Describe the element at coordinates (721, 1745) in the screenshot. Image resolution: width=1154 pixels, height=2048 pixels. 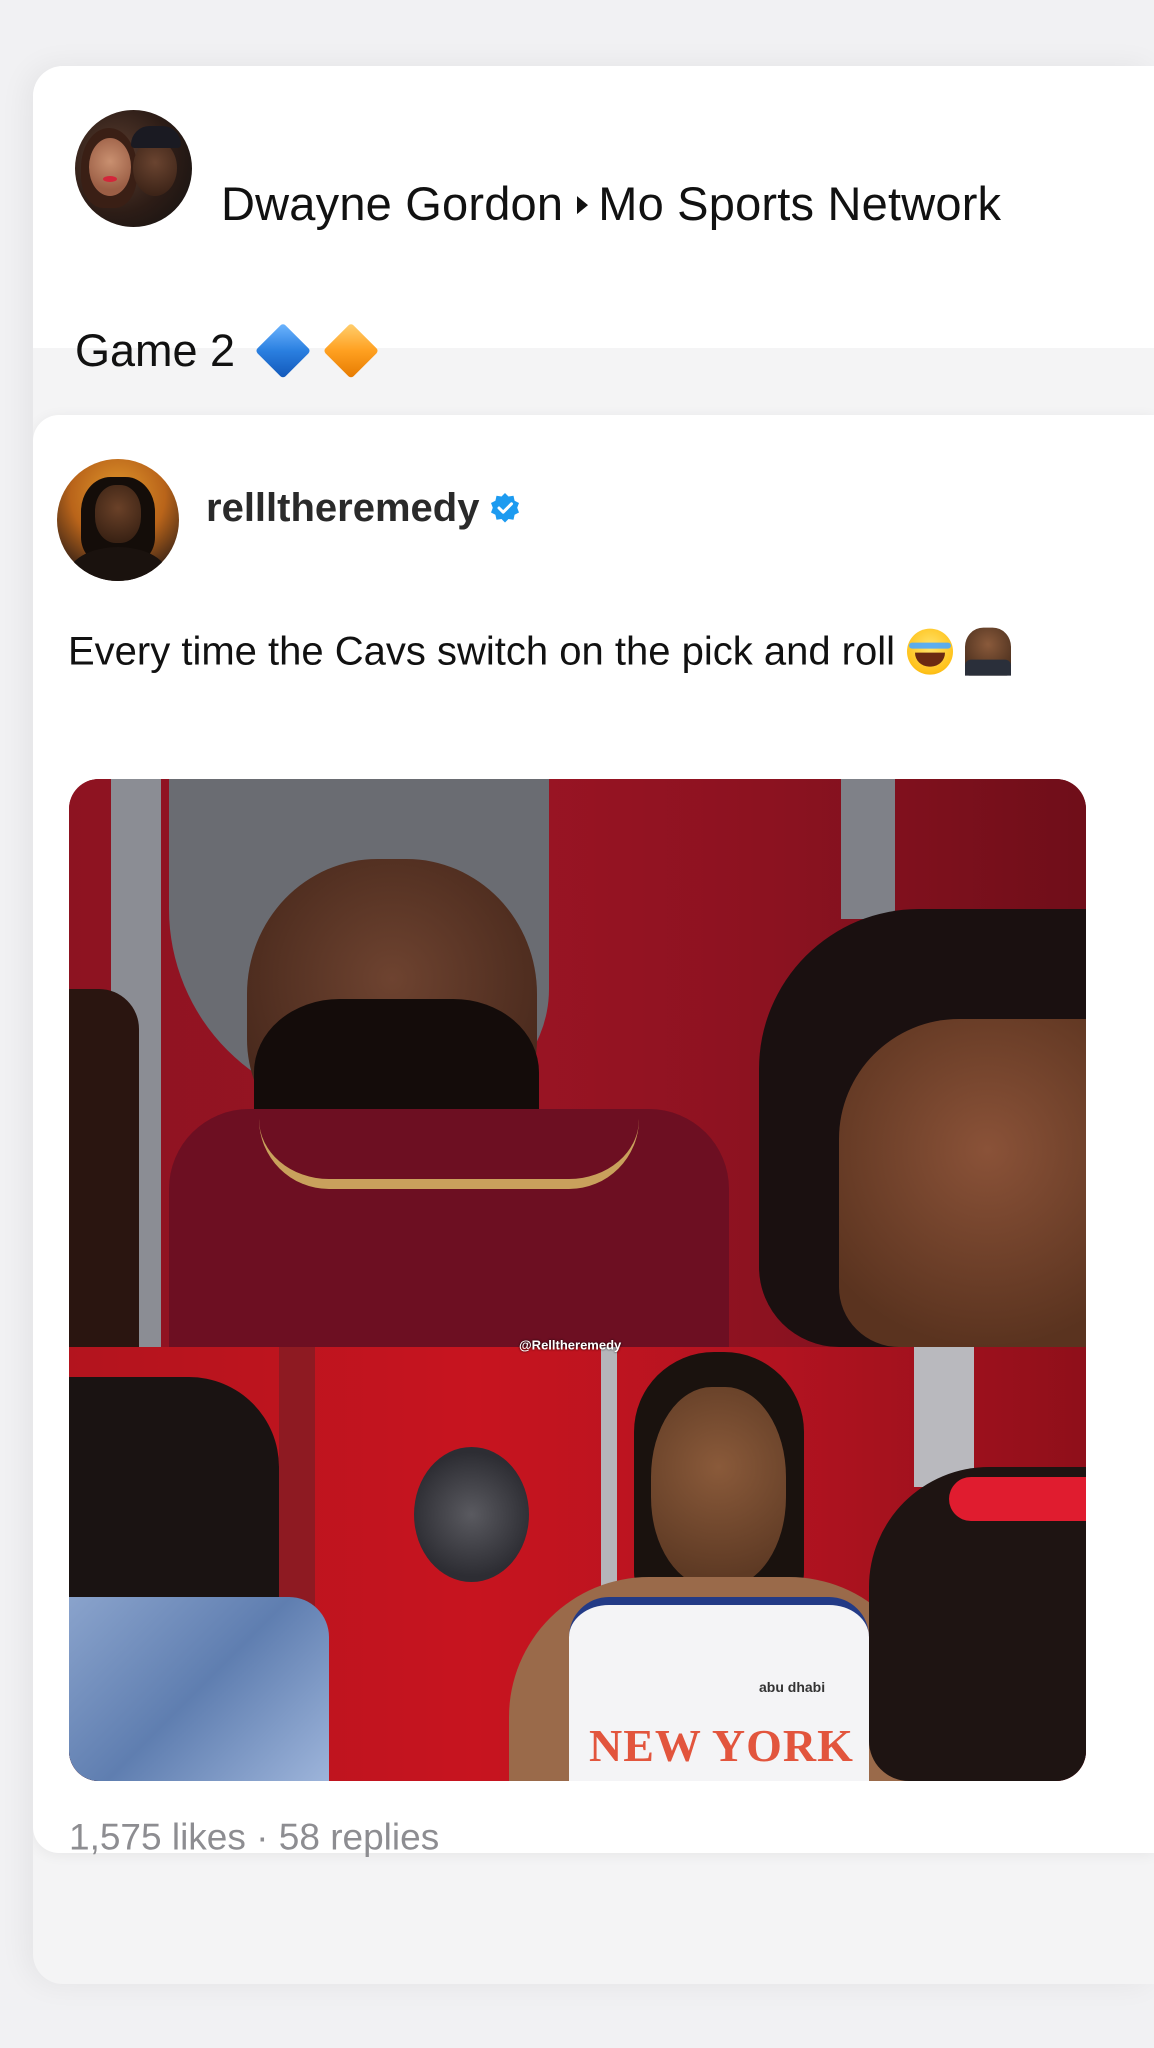
I see `jersey-lettering: NEW YORK` at that location.